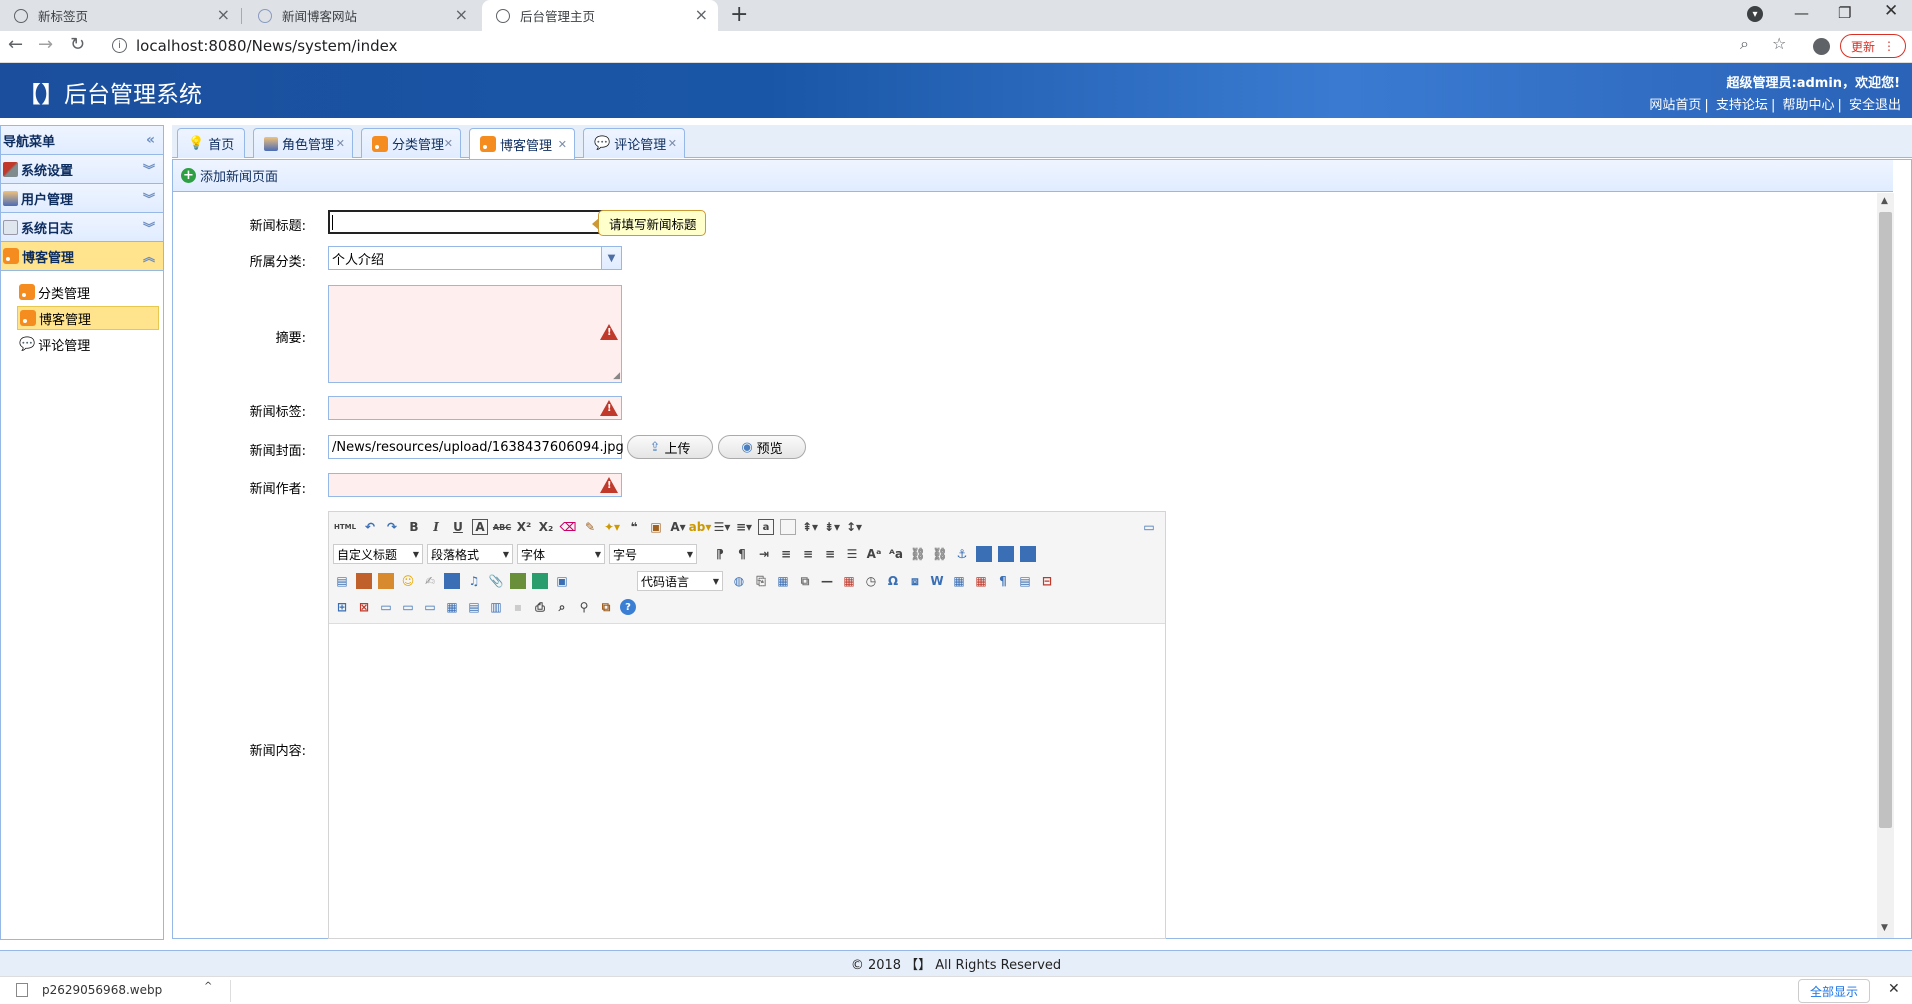  What do you see at coordinates (303, 143) in the screenshot?
I see `tab-role-management: 角色管理 ✕` at bounding box center [303, 143].